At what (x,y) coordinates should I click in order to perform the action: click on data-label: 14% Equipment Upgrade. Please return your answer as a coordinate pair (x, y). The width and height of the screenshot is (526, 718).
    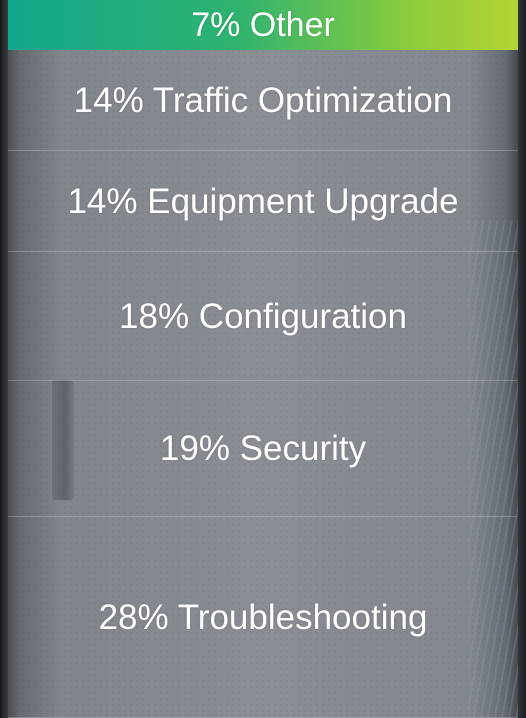
    Looking at the image, I should click on (263, 201).